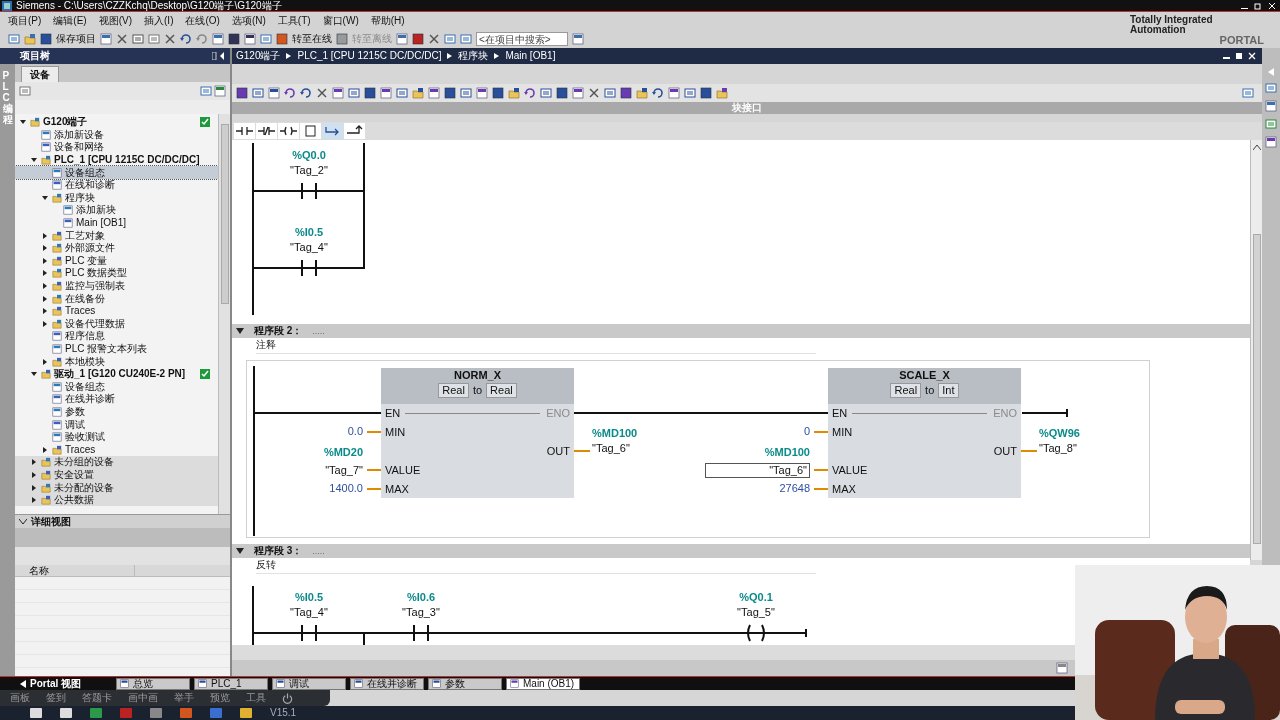 The image size is (1280, 720). Describe the element at coordinates (116, 387) in the screenshot. I see `tree-item: 设备组态` at that location.